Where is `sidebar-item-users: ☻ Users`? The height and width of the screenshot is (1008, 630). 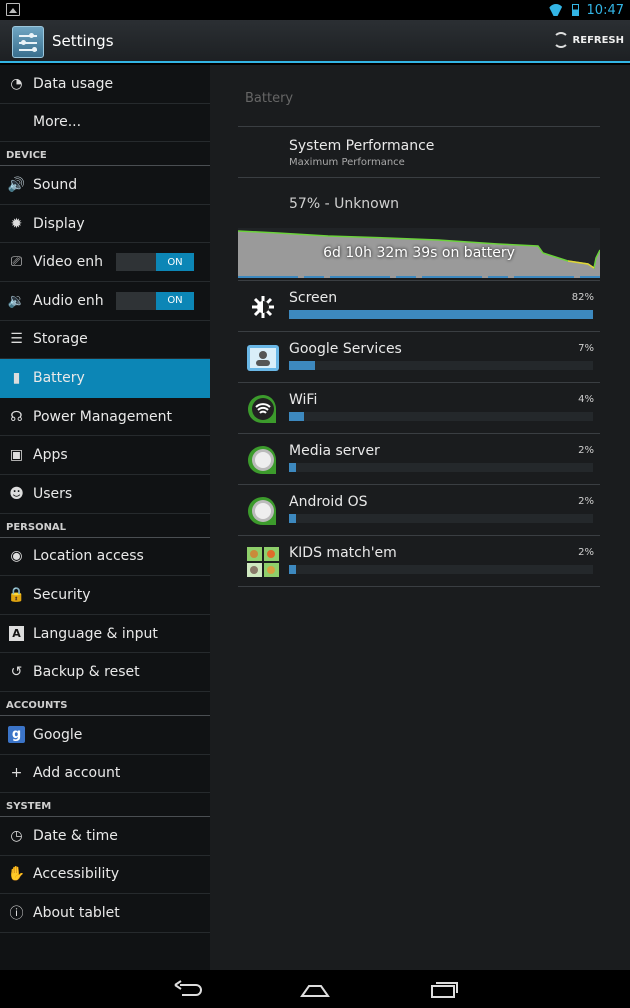 sidebar-item-users: ☻ Users is located at coordinates (105, 494).